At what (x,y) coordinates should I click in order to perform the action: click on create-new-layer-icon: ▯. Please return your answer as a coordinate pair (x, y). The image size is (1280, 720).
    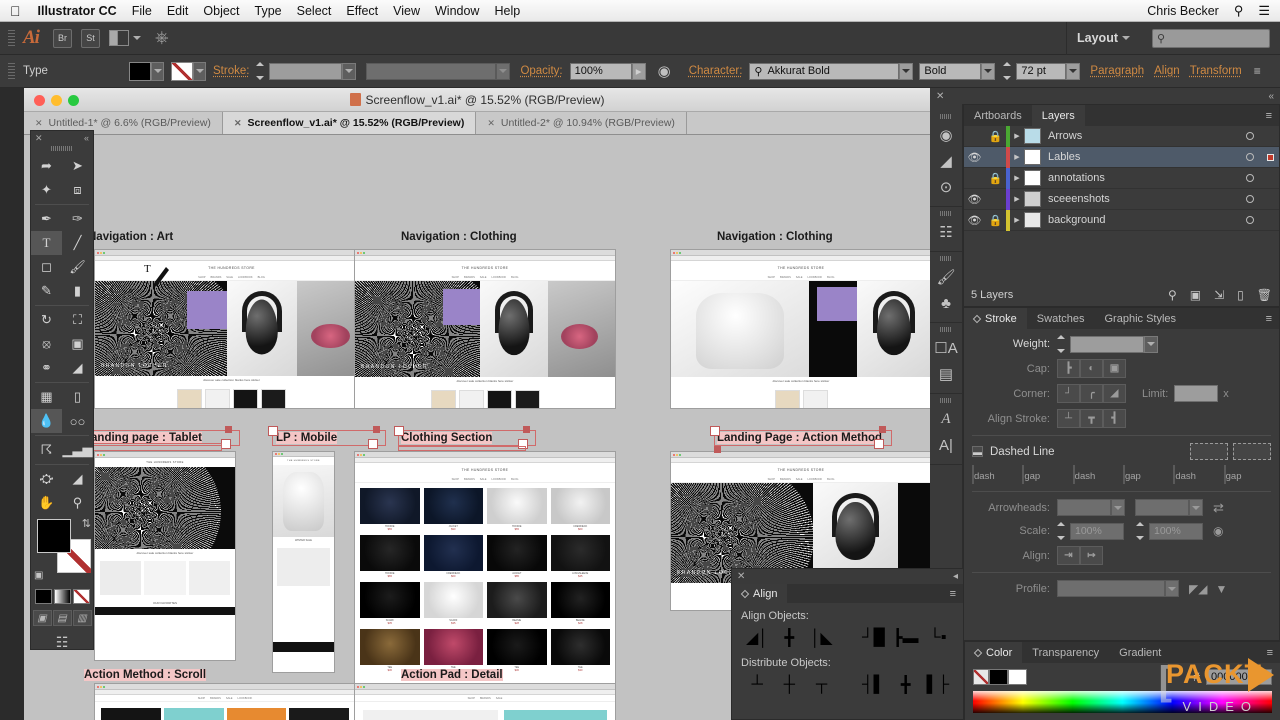
    Looking at the image, I should click on (1240, 295).